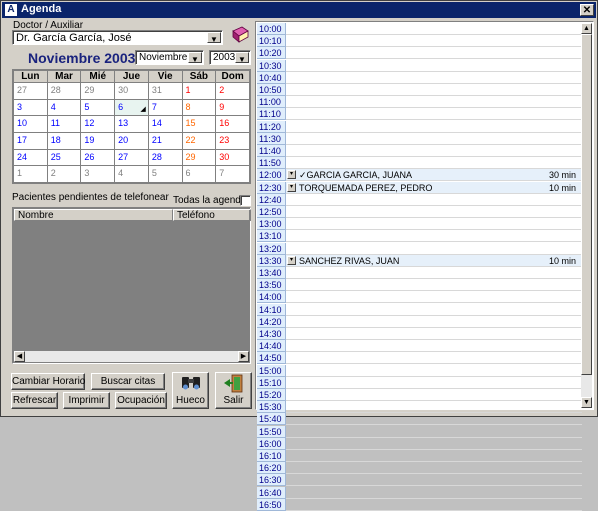 The width and height of the screenshot is (598, 511). What do you see at coordinates (232, 140) in the screenshot?
I see `calendar-day: 23` at bounding box center [232, 140].